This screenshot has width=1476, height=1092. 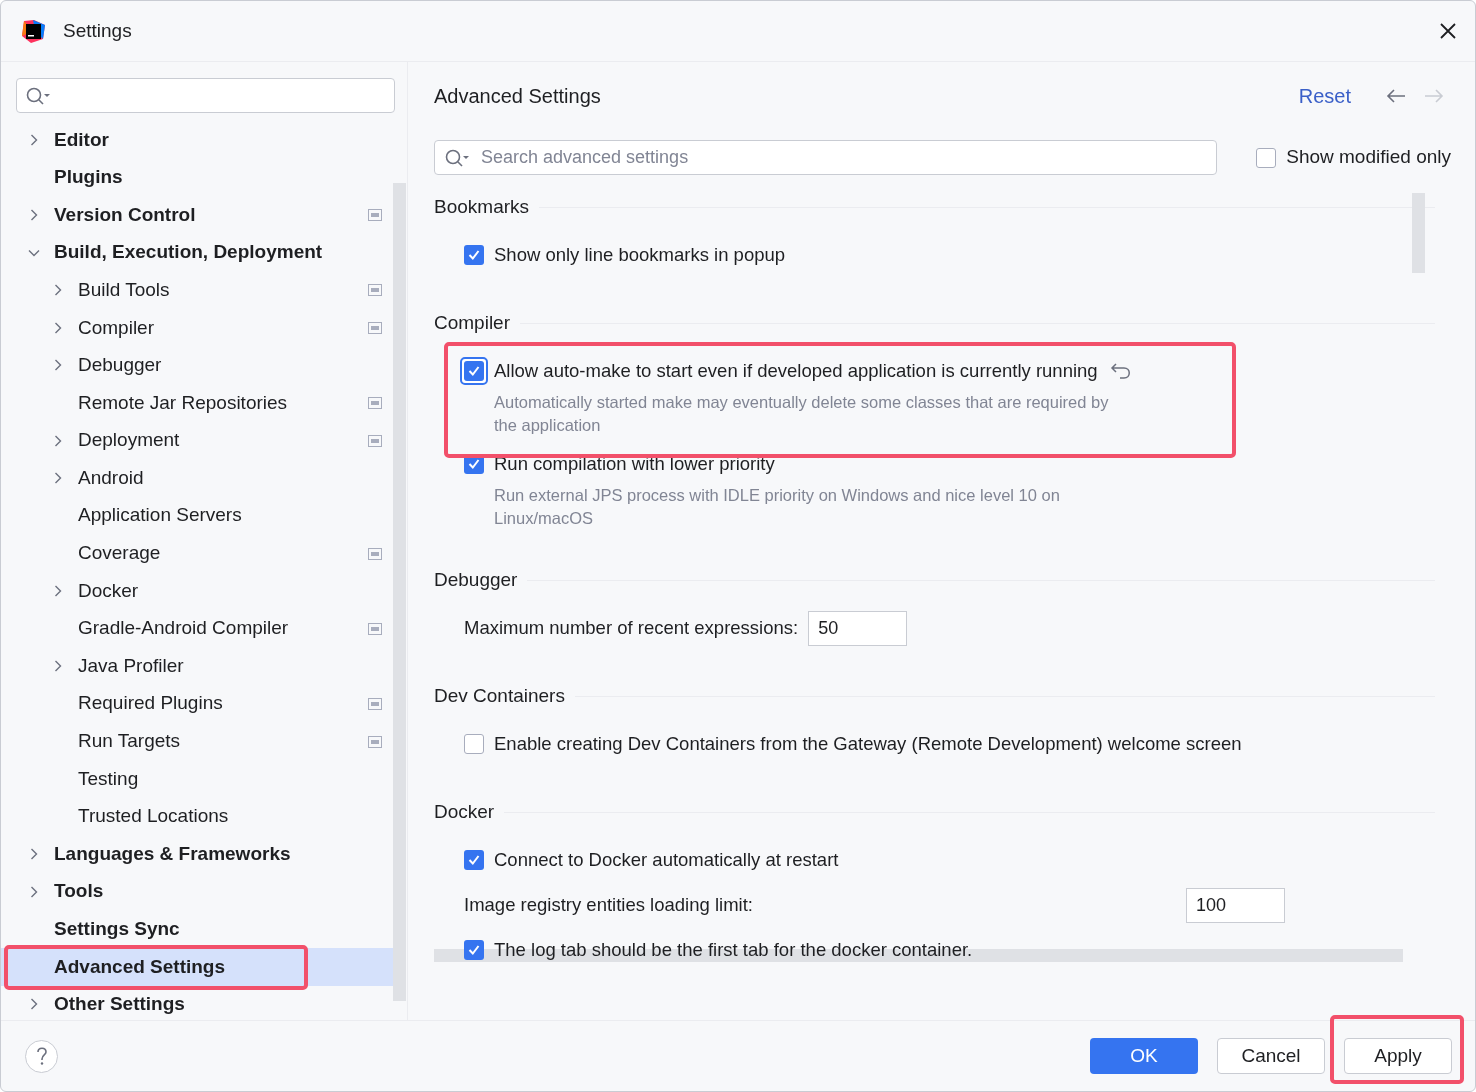 What do you see at coordinates (197, 628) in the screenshot?
I see `tree-item: Gradle-Android Compiler` at bounding box center [197, 628].